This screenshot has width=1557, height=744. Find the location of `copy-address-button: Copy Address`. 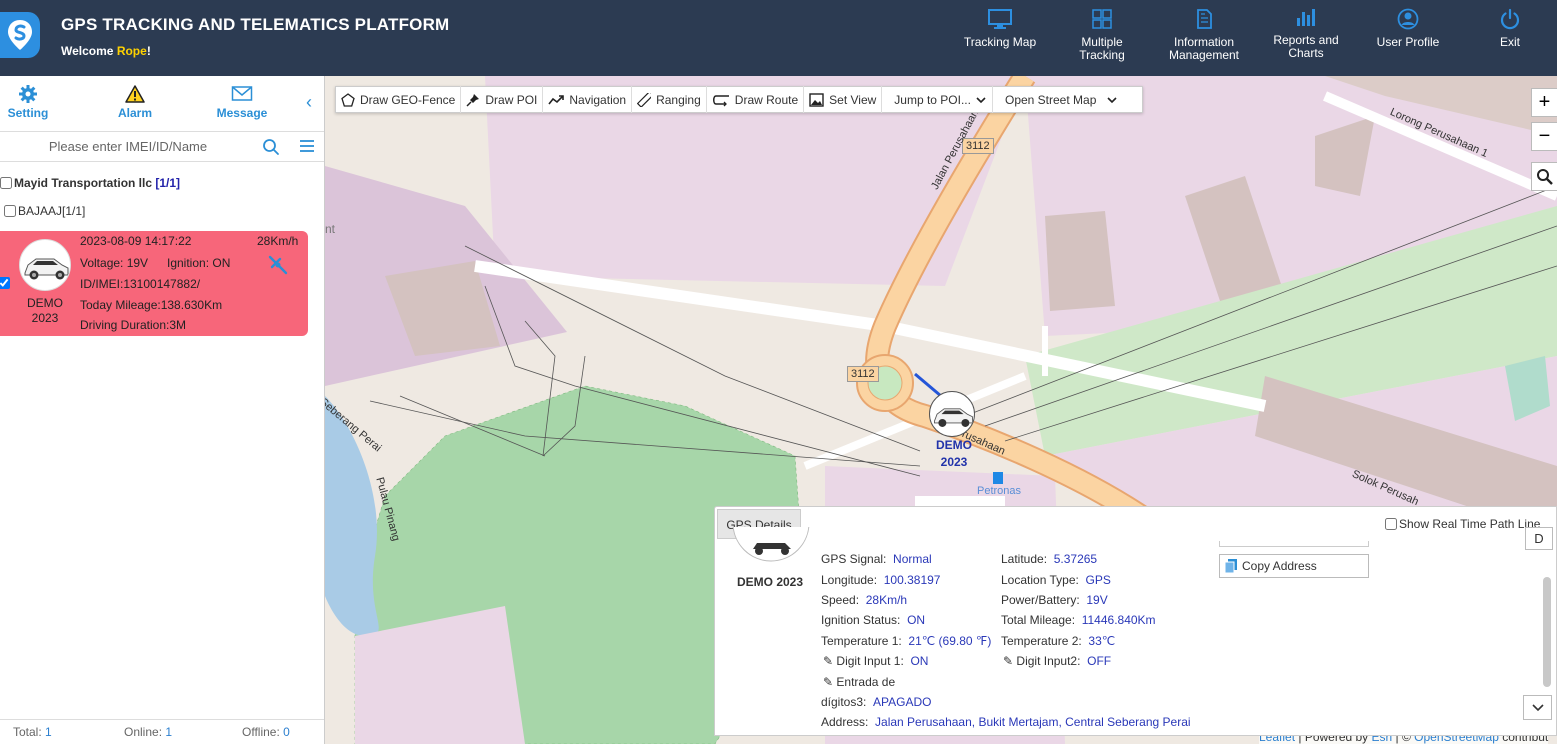

copy-address-button: Copy Address is located at coordinates (1294, 566).